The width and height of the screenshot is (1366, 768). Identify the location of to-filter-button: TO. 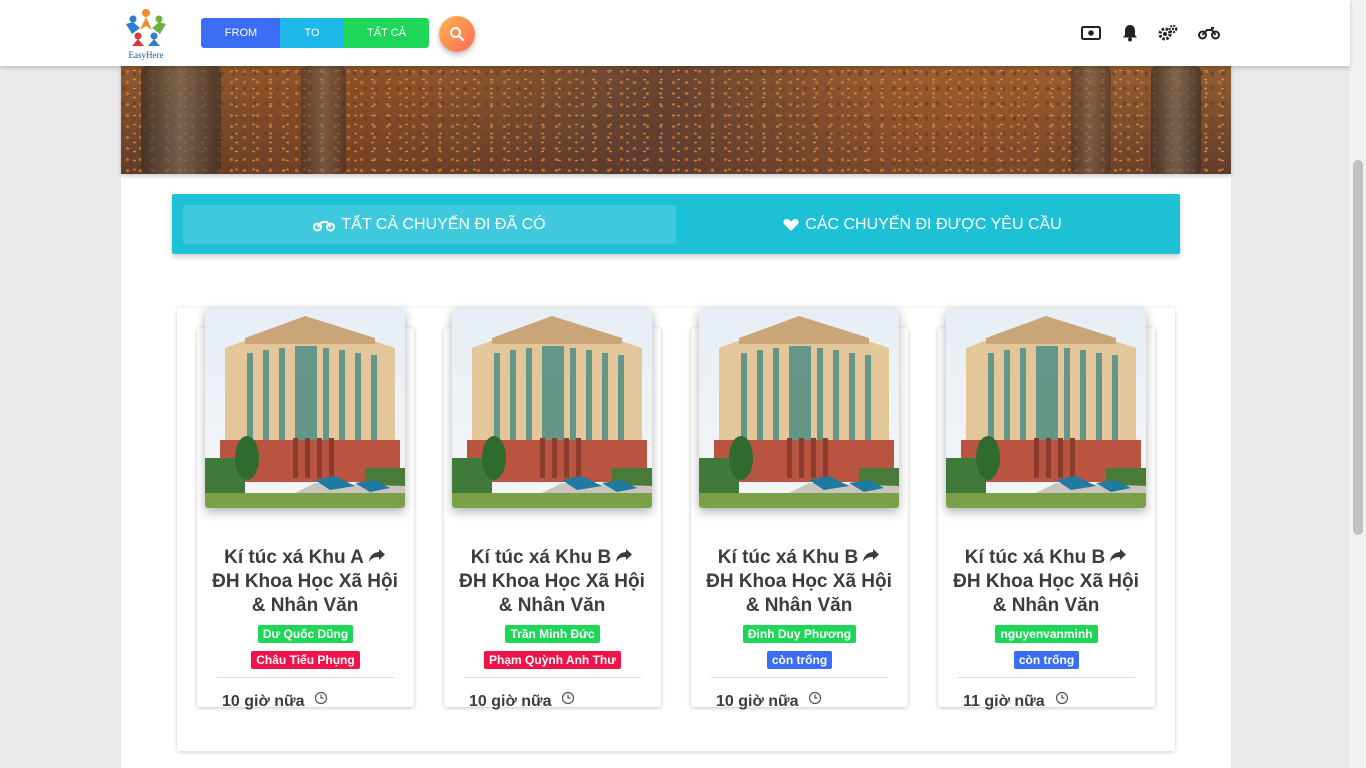
(312, 33).